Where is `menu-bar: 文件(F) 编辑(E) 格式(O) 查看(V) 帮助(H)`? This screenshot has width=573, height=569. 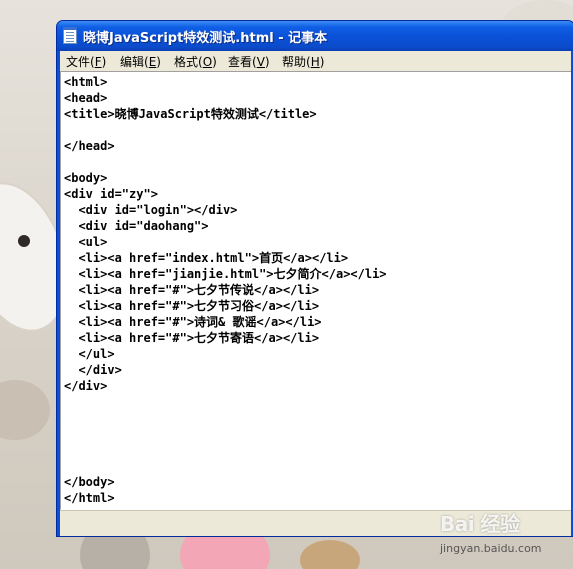 menu-bar: 文件(F) 编辑(E) 格式(O) 查看(V) 帮助(H) is located at coordinates (315, 60).